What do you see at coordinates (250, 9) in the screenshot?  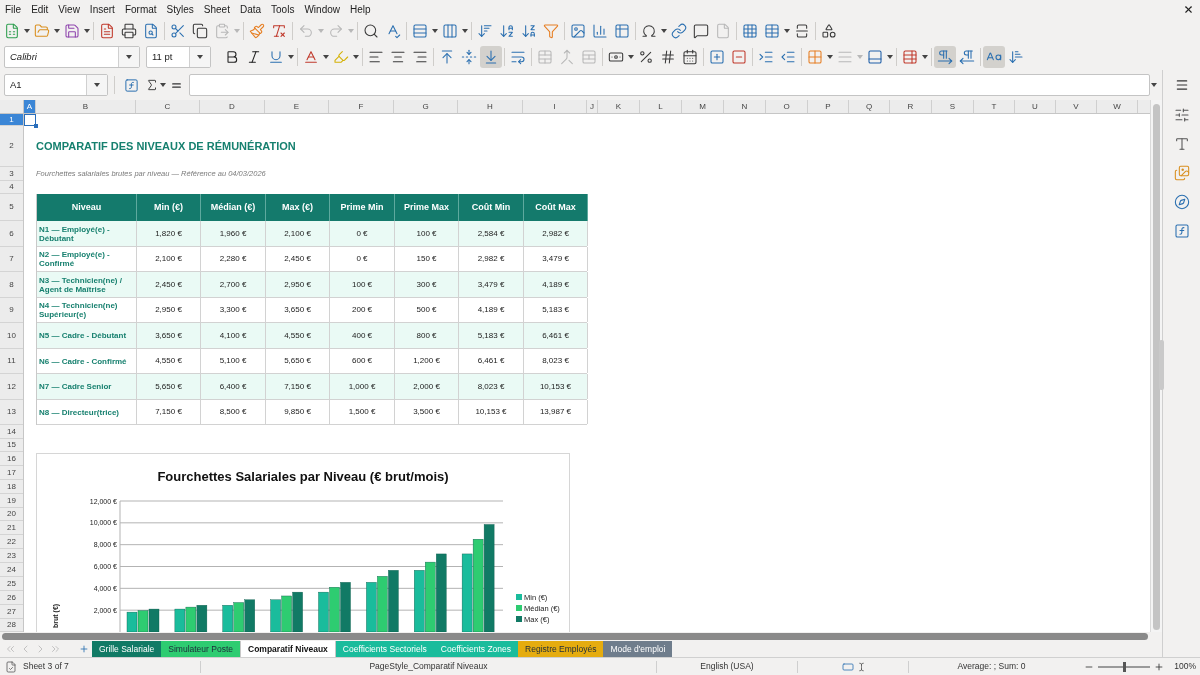 I see `menu-item: Data` at bounding box center [250, 9].